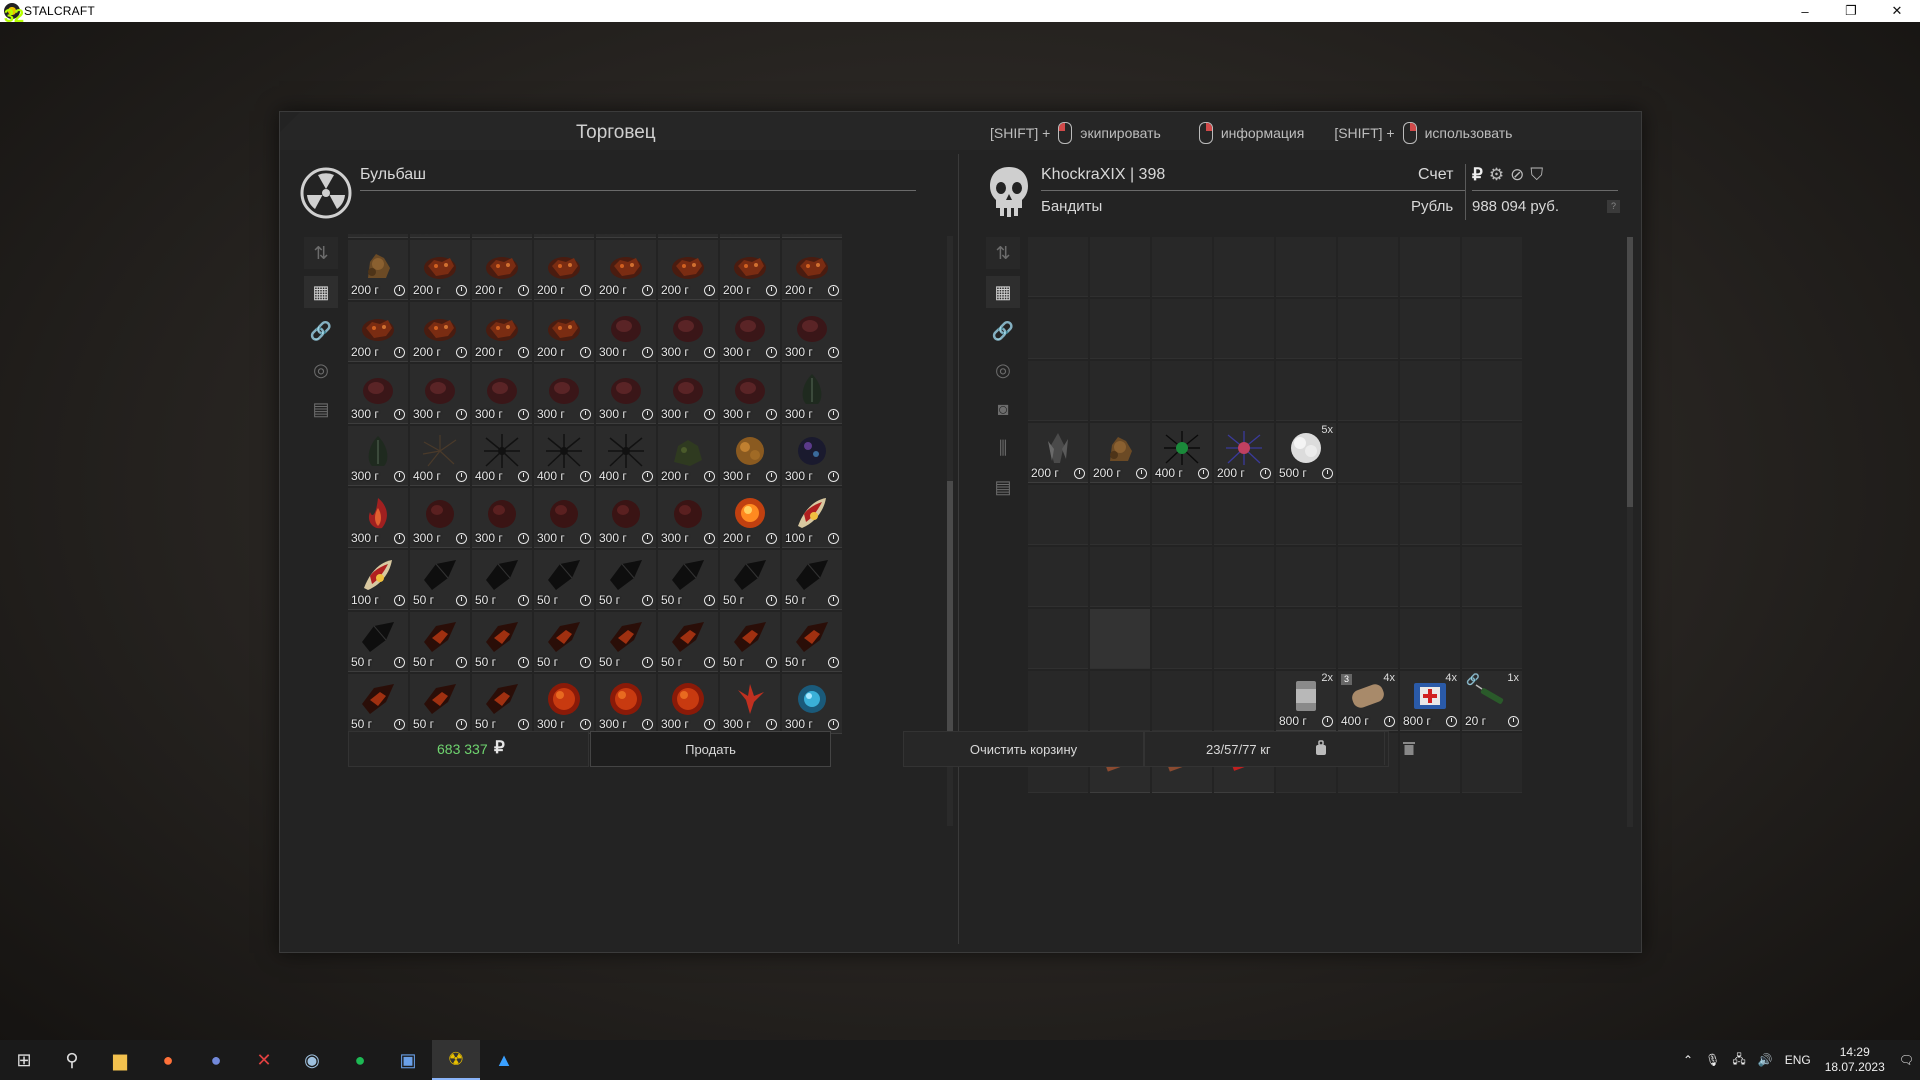 This screenshot has height=1080, width=1920. What do you see at coordinates (1306, 701) in the screenshot?
I see `item-slot: 800 г 2x` at bounding box center [1306, 701].